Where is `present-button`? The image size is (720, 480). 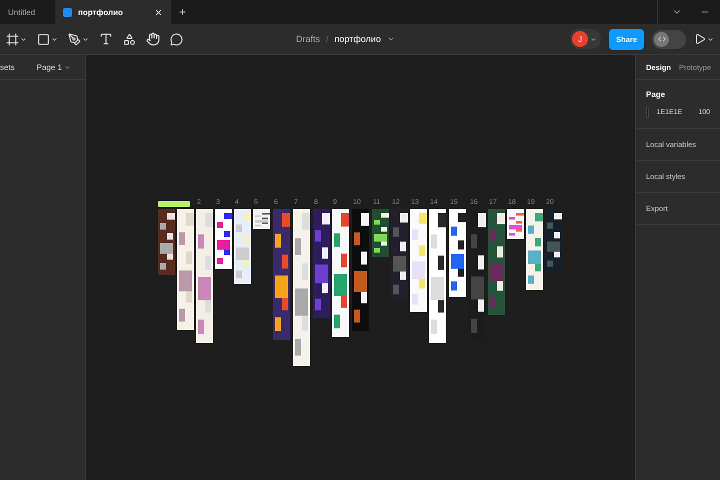 present-button is located at coordinates (704, 39).